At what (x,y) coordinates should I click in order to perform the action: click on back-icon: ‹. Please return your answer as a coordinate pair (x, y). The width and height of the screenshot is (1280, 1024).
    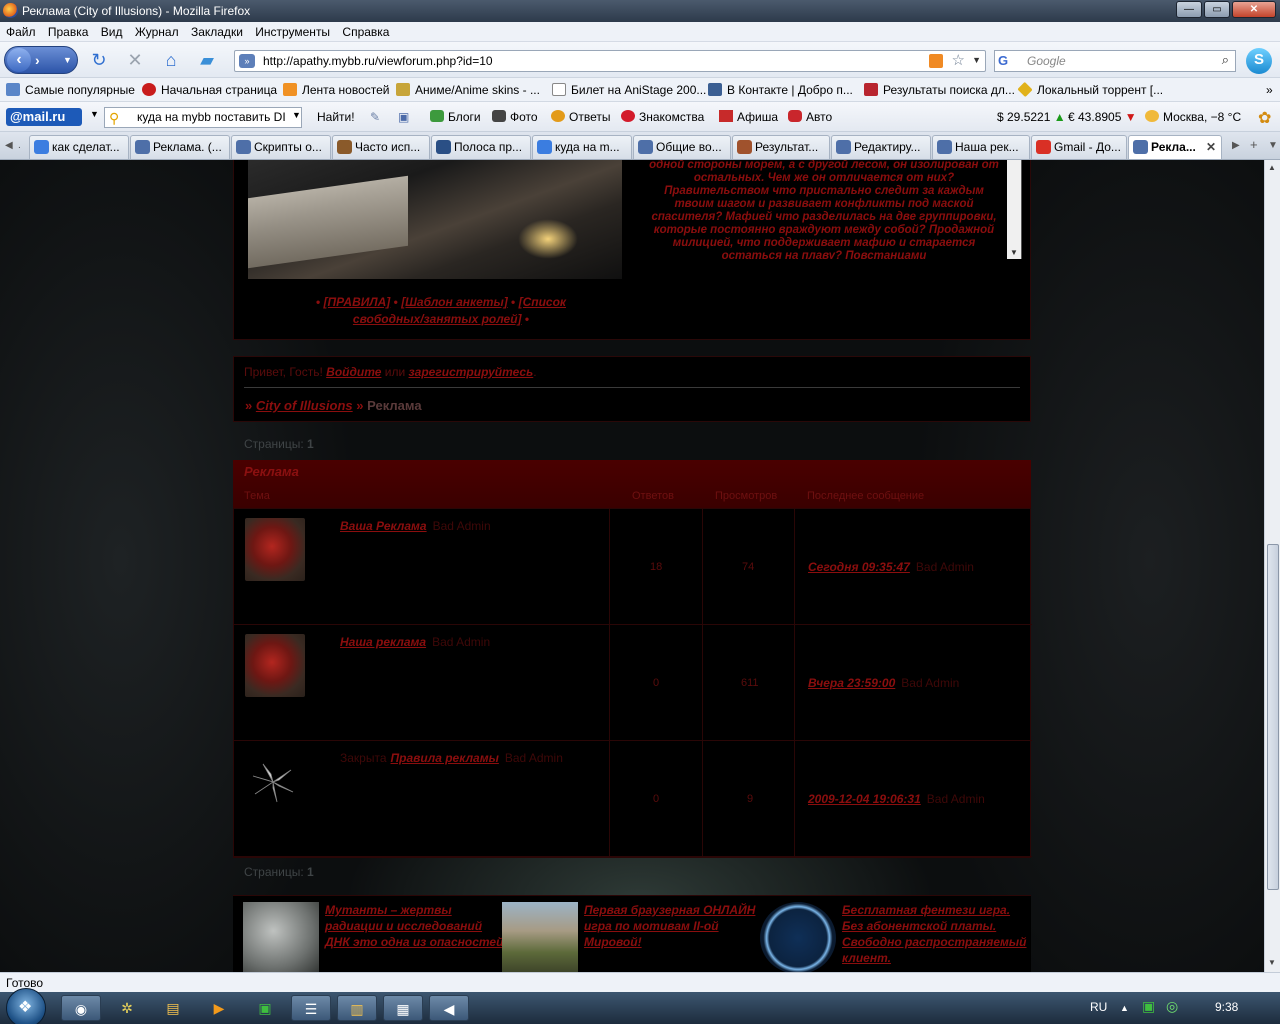
    Looking at the image, I should click on (19, 60).